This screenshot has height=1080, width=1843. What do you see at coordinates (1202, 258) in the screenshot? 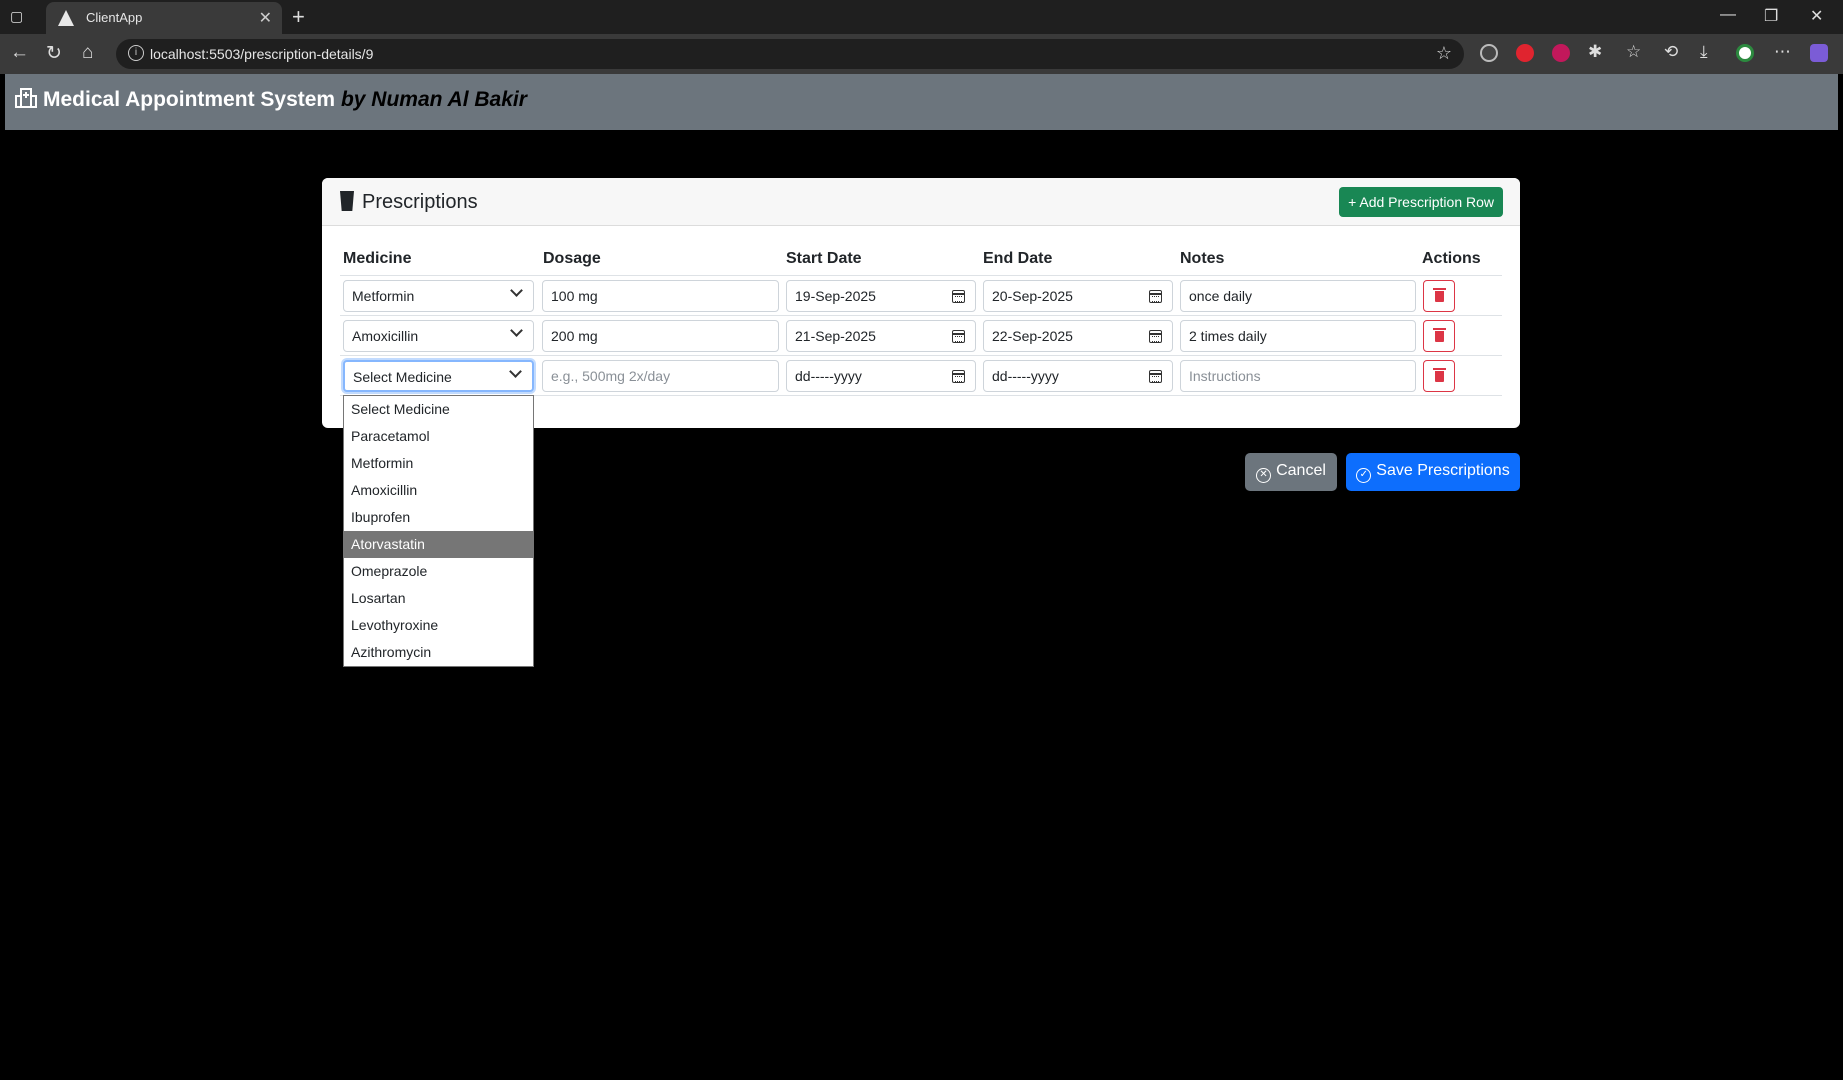
I see `header-notes: Notes` at bounding box center [1202, 258].